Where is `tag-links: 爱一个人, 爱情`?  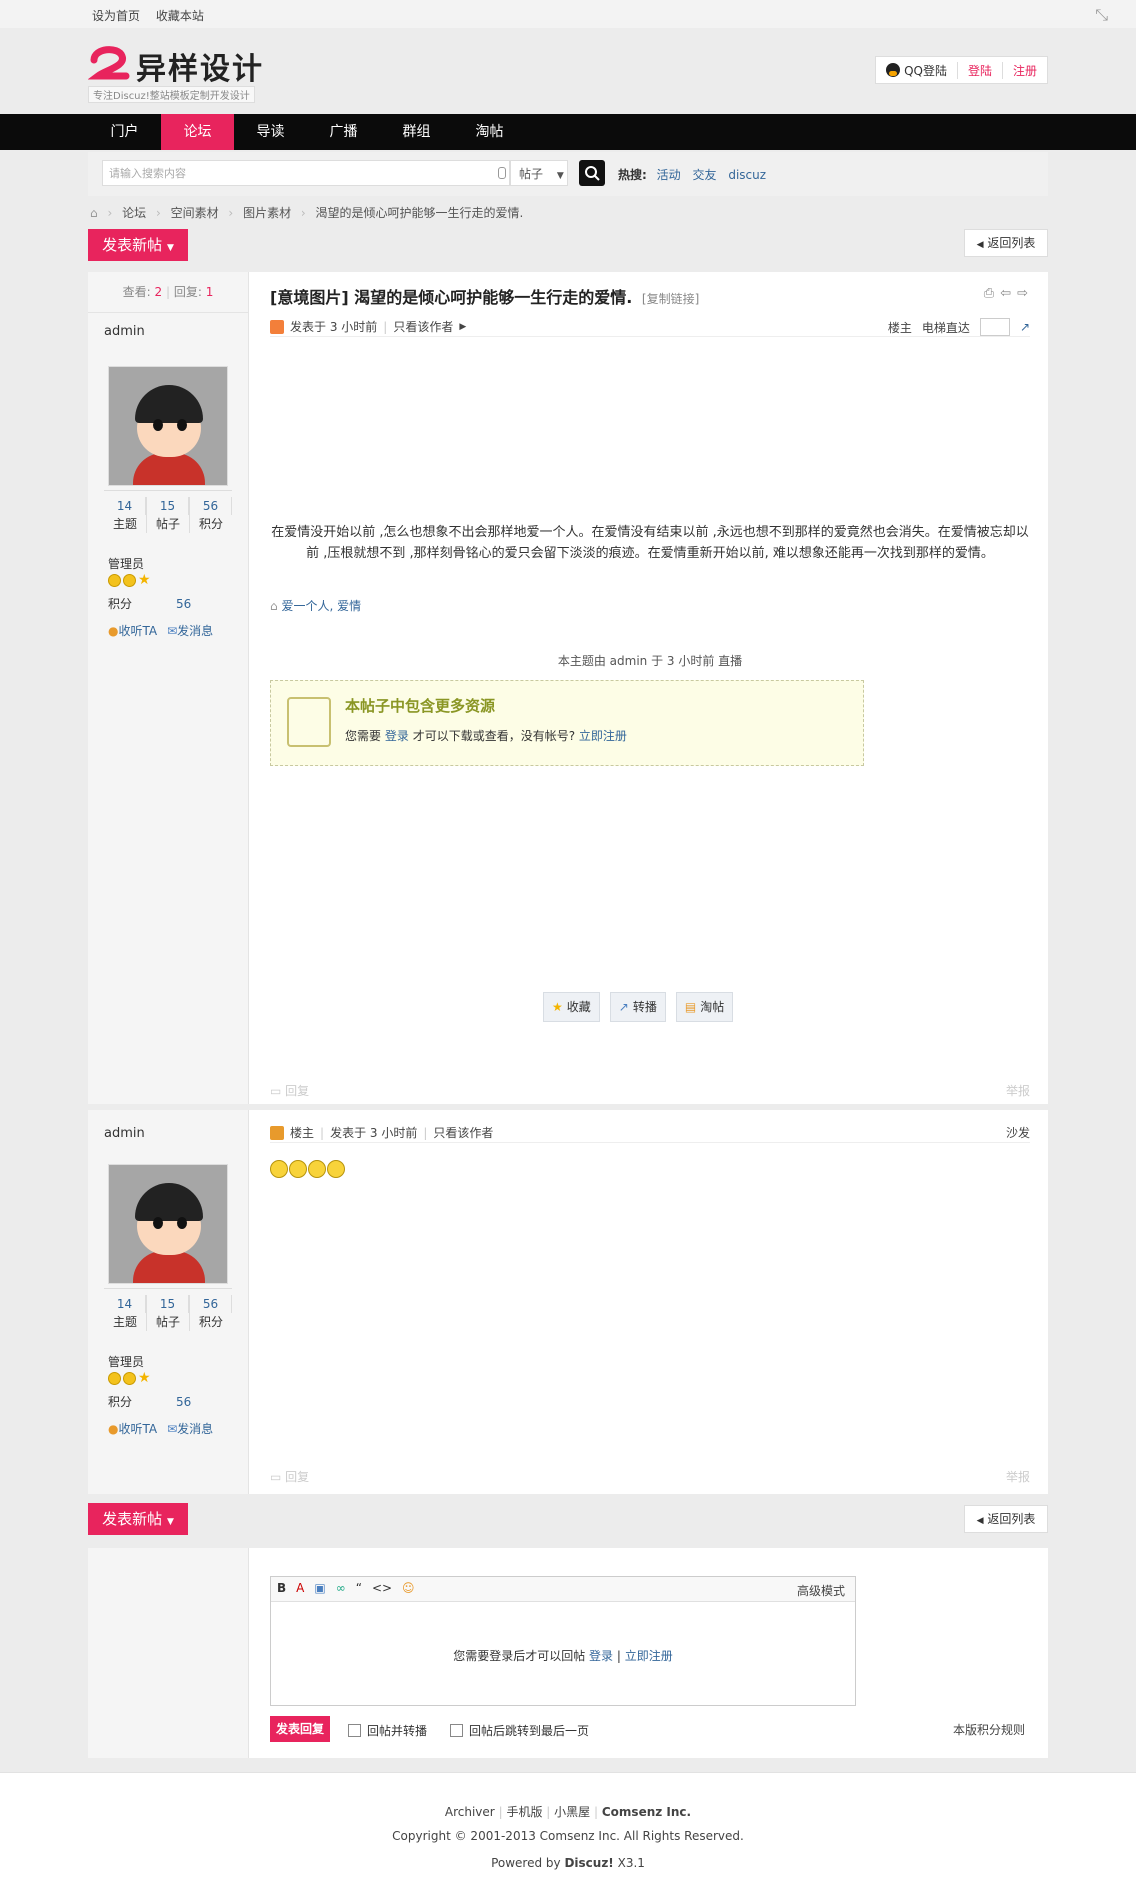 tag-links: 爱一个人, 爱情 is located at coordinates (321, 606).